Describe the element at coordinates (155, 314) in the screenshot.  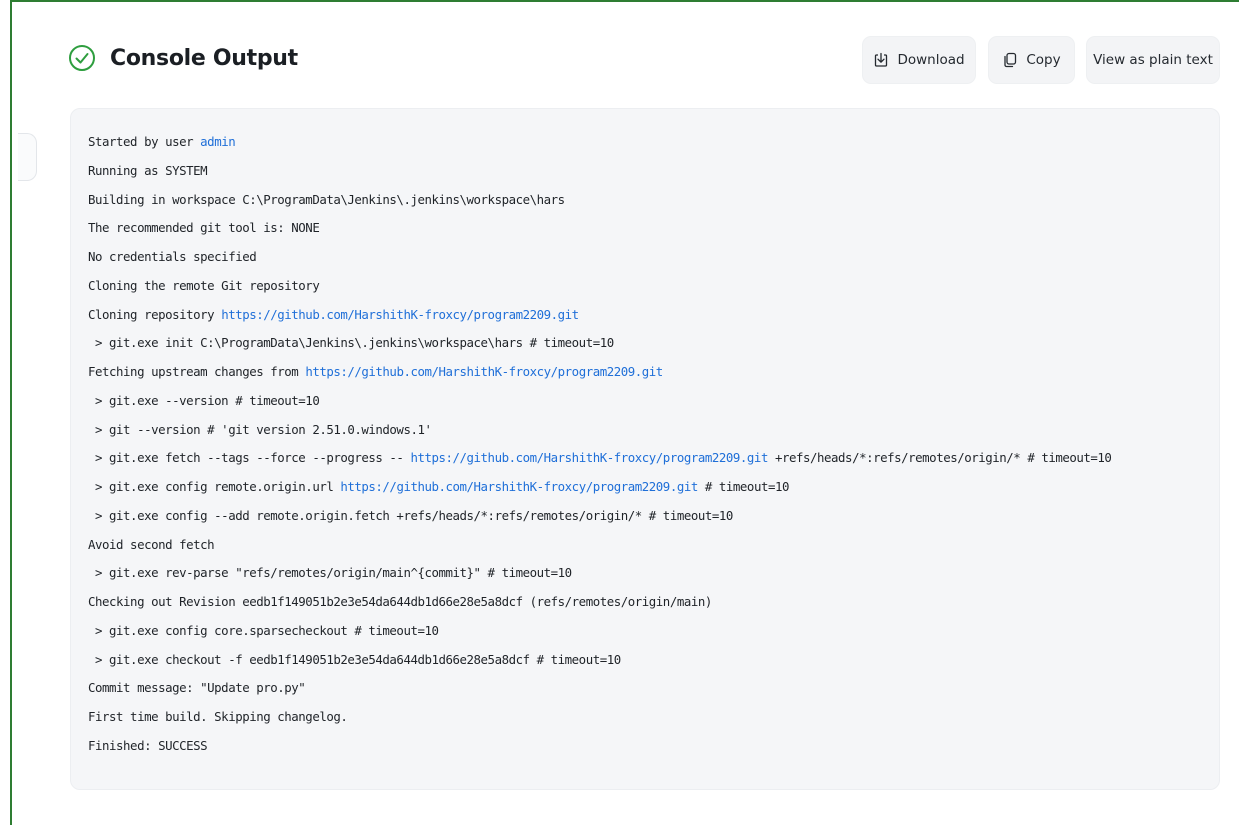
I see `console-text: Cloning repository` at that location.